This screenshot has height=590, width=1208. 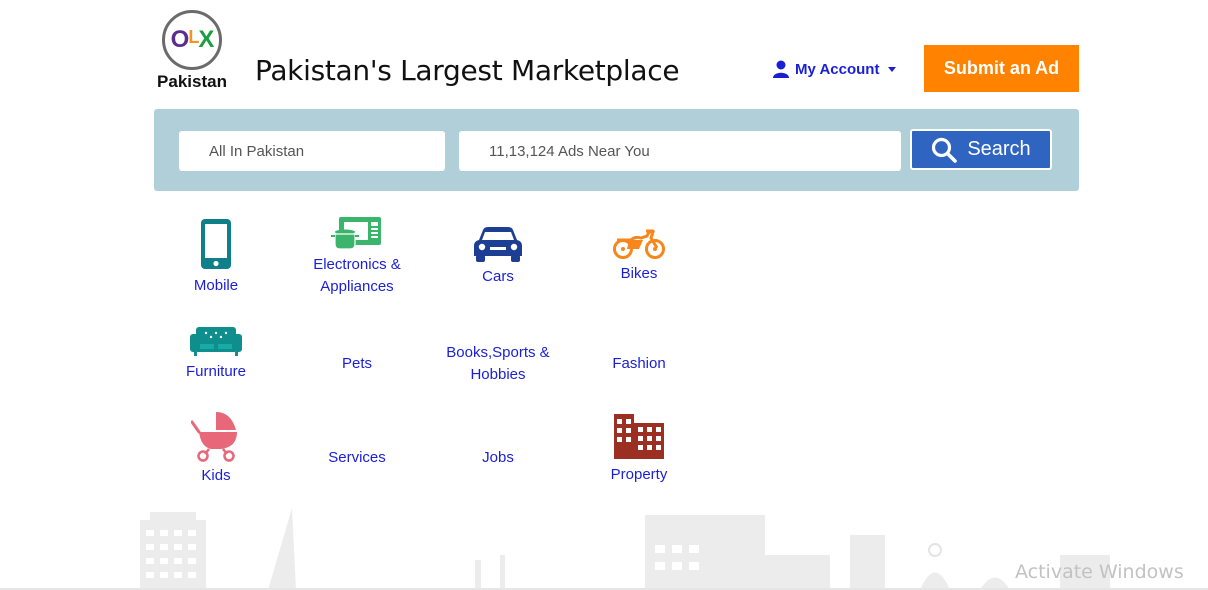 I want to click on category-label: Mobile, so click(x=216, y=285).